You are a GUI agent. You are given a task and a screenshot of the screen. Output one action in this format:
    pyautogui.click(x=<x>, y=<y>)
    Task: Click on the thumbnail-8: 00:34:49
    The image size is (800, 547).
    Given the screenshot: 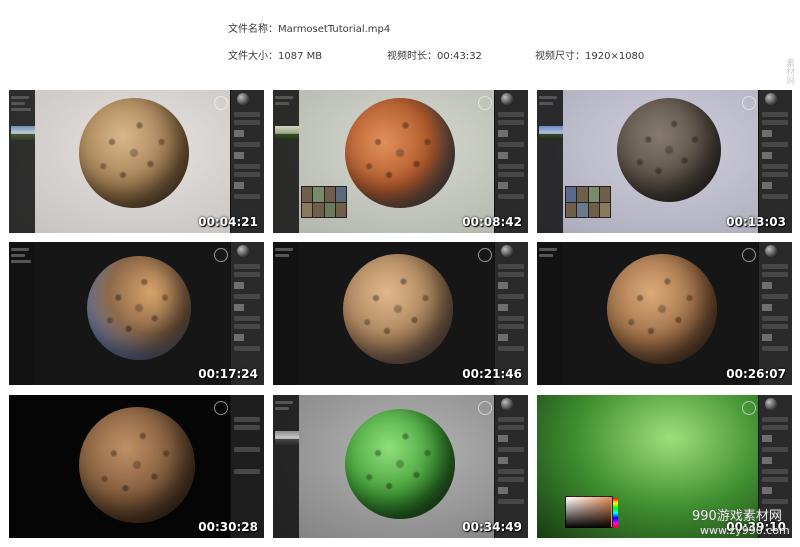 What is the action you would take?
    pyautogui.click(x=400, y=466)
    